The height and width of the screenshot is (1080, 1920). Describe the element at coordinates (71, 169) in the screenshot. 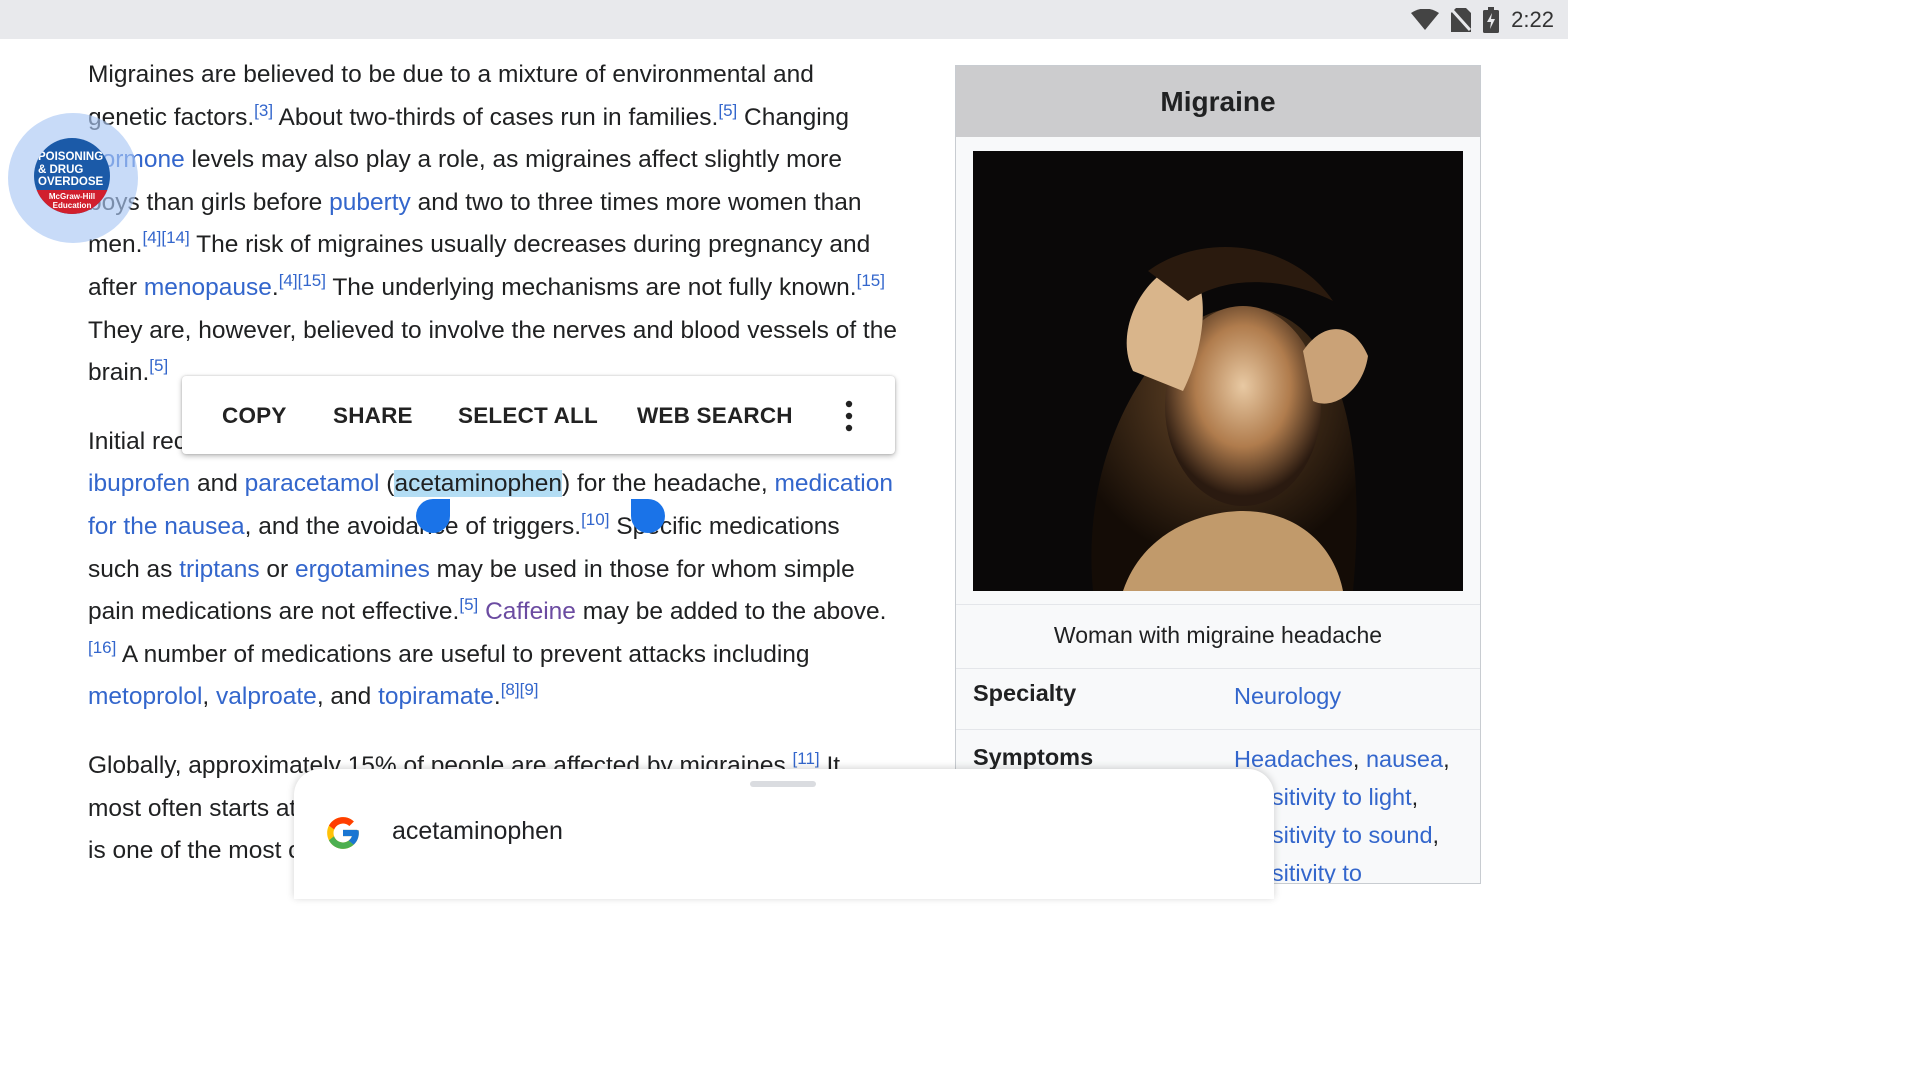

I see `bubble-logo-text: POISONING & DRUG OVERDOSE` at that location.